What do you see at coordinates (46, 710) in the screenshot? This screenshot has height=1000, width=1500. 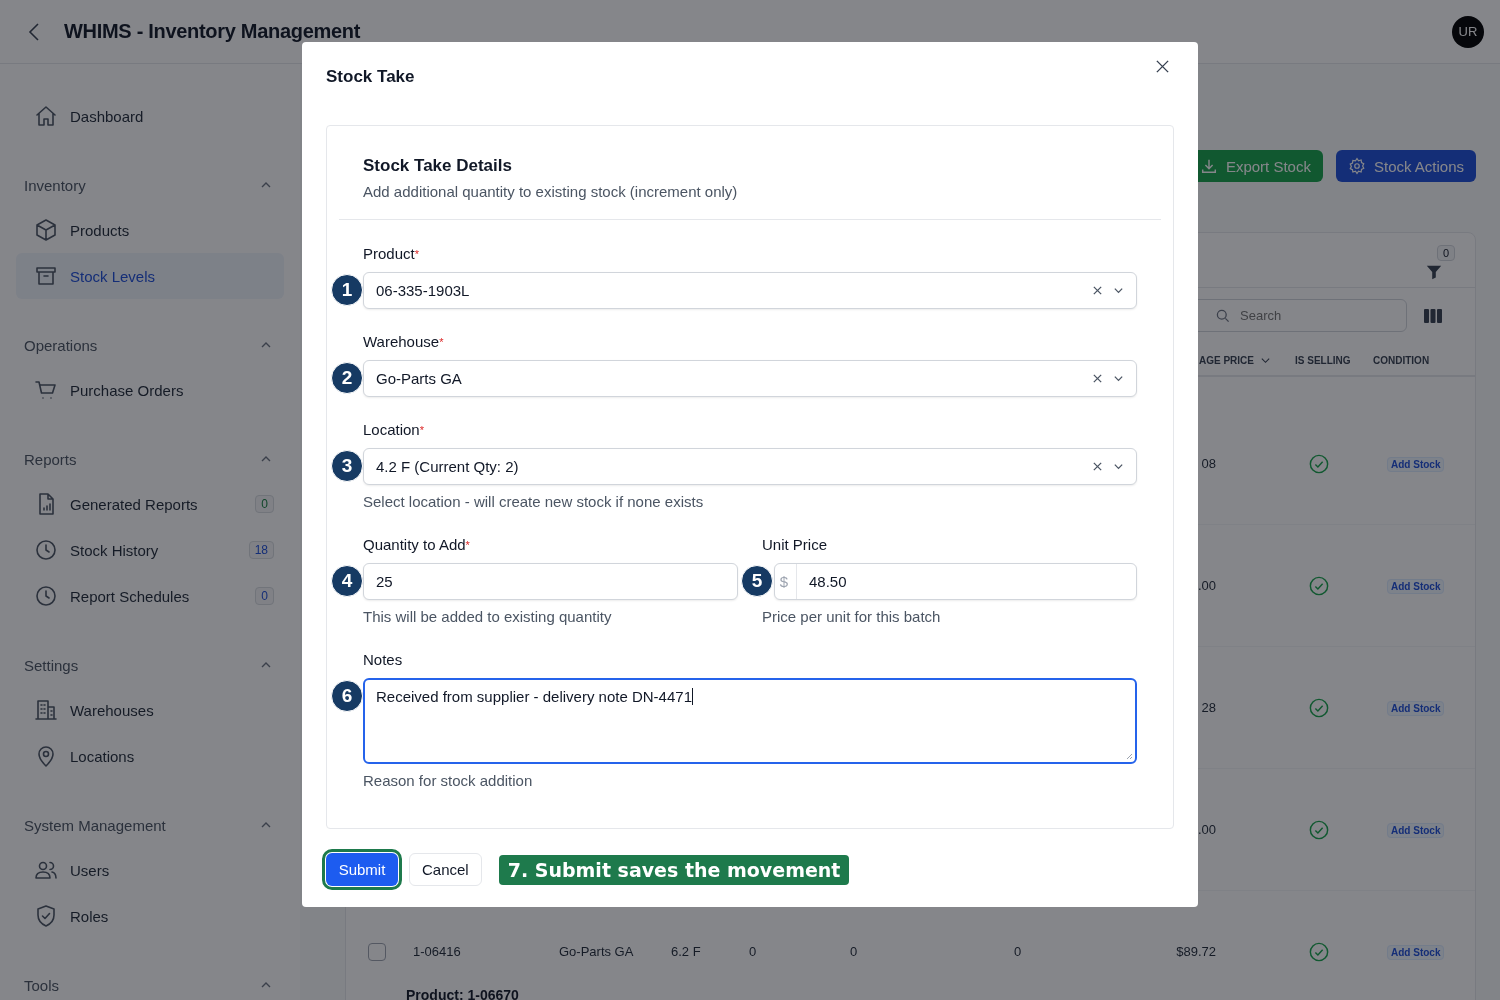 I see `building-icon` at bounding box center [46, 710].